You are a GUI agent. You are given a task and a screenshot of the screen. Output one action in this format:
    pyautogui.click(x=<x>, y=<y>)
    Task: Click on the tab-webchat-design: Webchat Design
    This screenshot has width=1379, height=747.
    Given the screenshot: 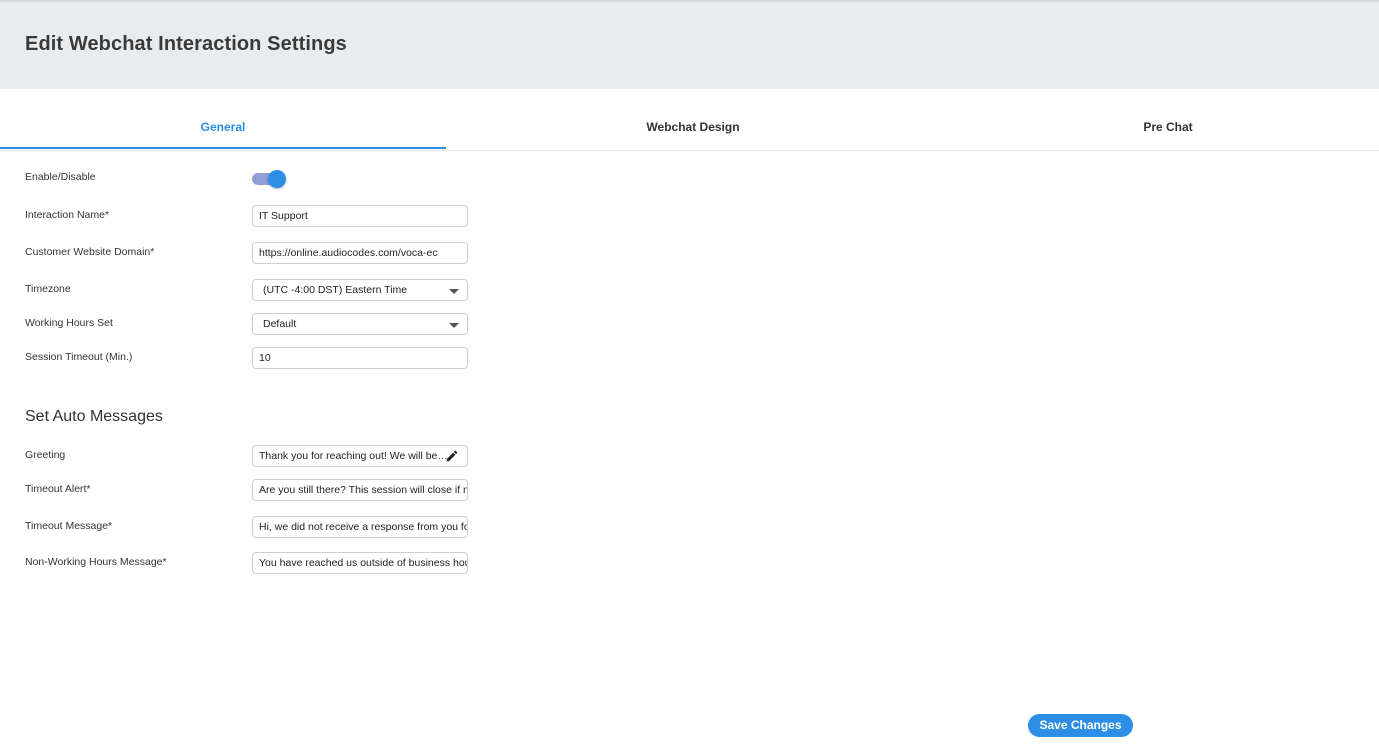 What is the action you would take?
    pyautogui.click(x=693, y=119)
    